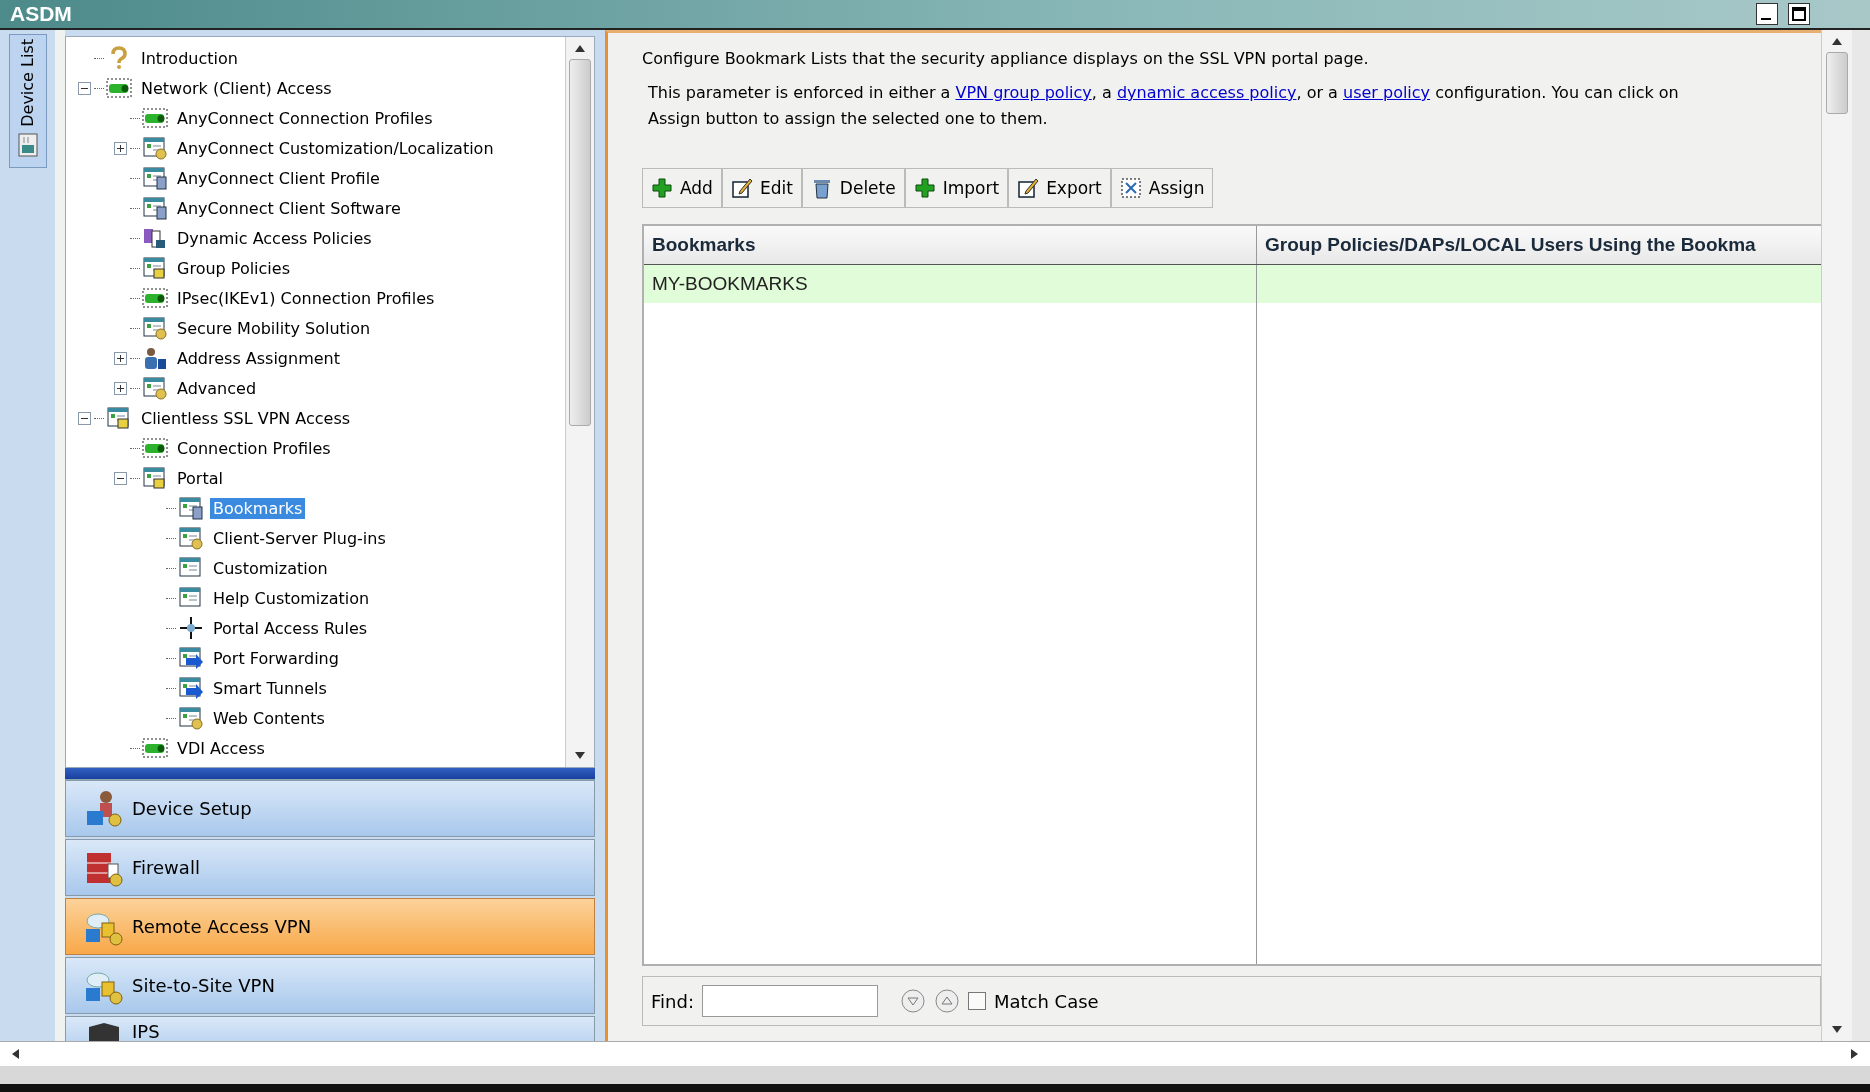  What do you see at coordinates (950, 245) in the screenshot?
I see `column-header: Bookmarks` at bounding box center [950, 245].